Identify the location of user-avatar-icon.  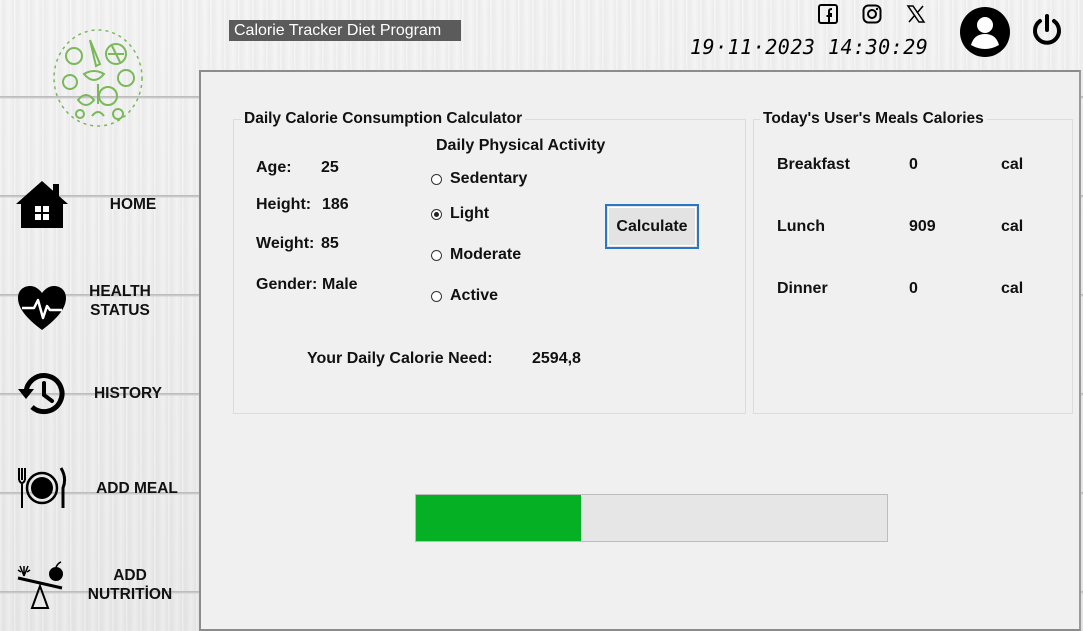
(985, 34).